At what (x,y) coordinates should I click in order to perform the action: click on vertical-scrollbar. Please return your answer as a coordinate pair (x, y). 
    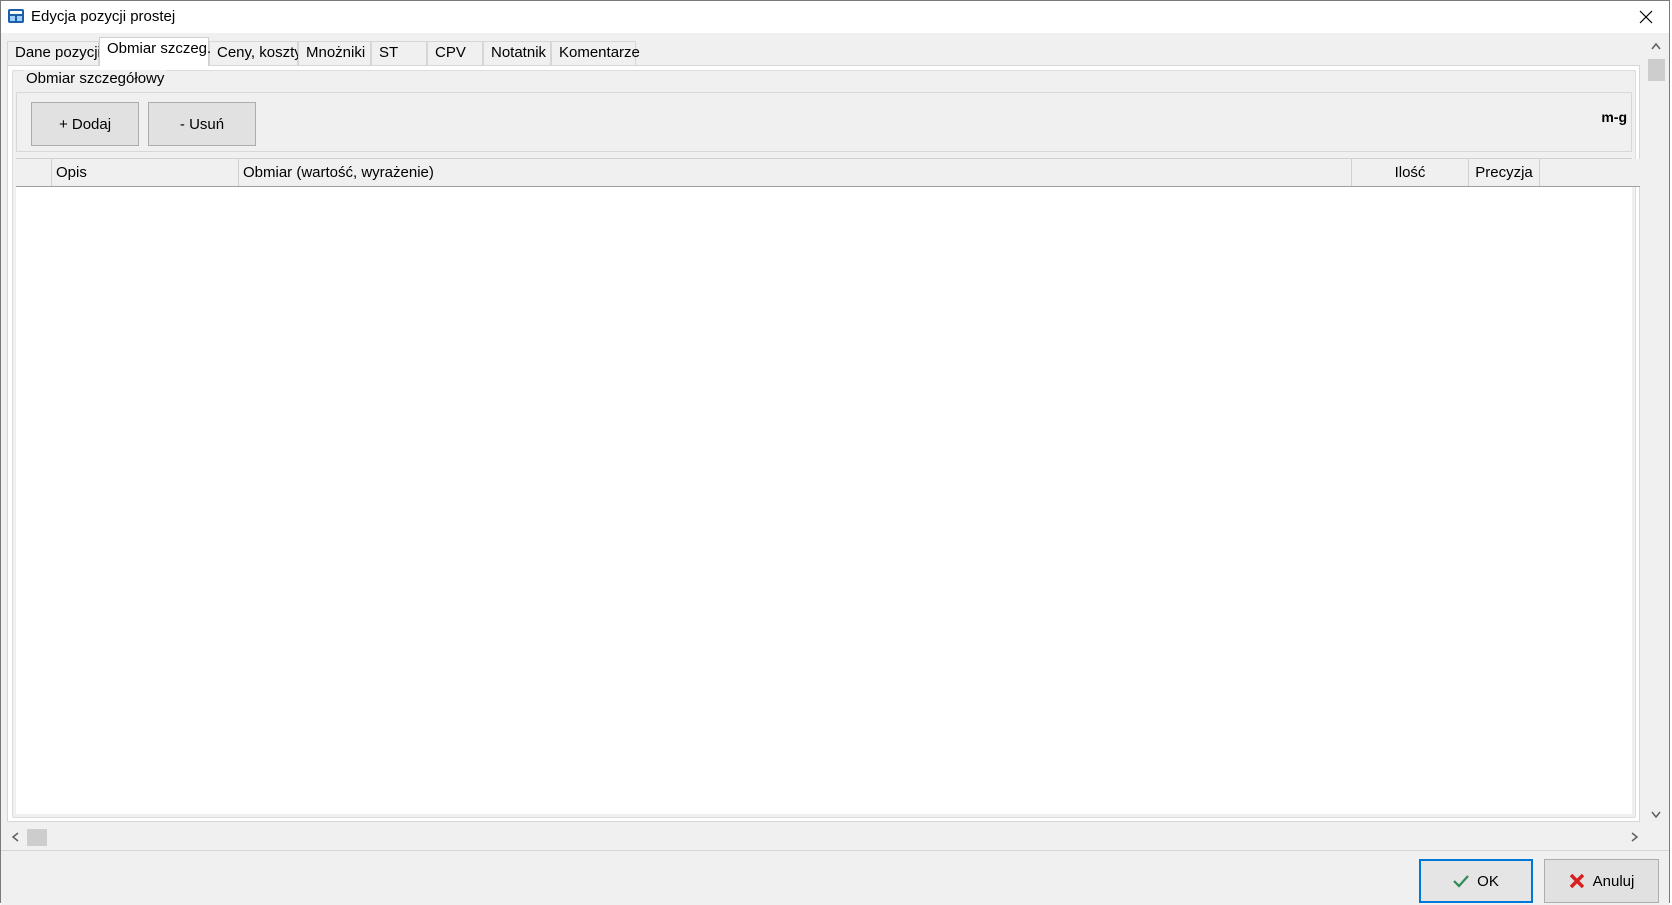
    Looking at the image, I should click on (1655, 429).